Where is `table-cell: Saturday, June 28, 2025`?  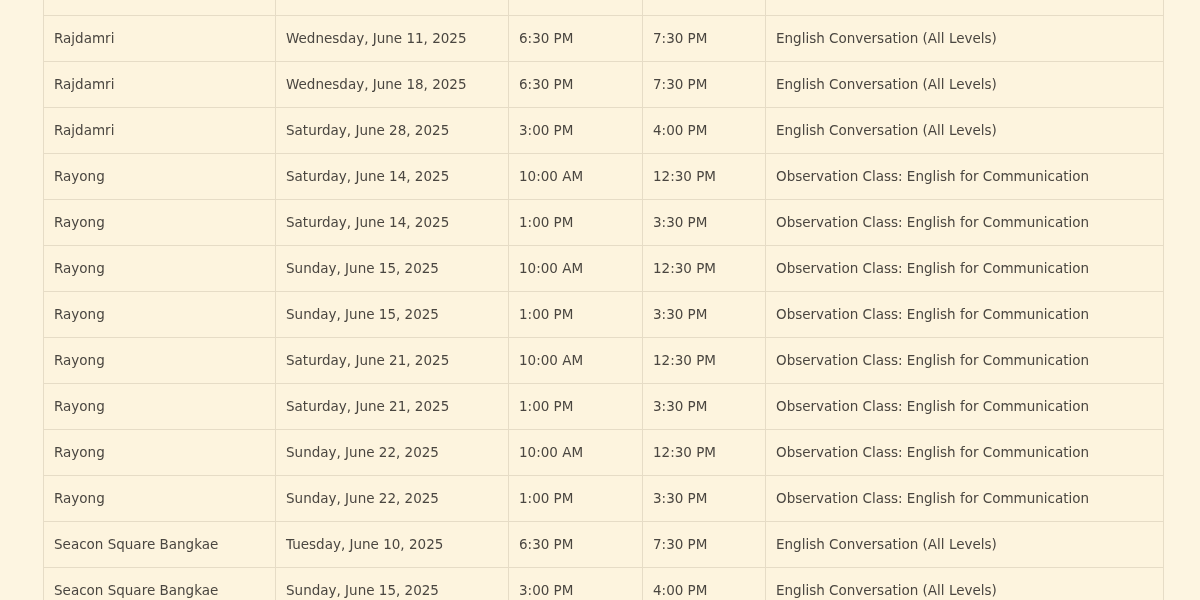 table-cell: Saturday, June 28, 2025 is located at coordinates (392, 130).